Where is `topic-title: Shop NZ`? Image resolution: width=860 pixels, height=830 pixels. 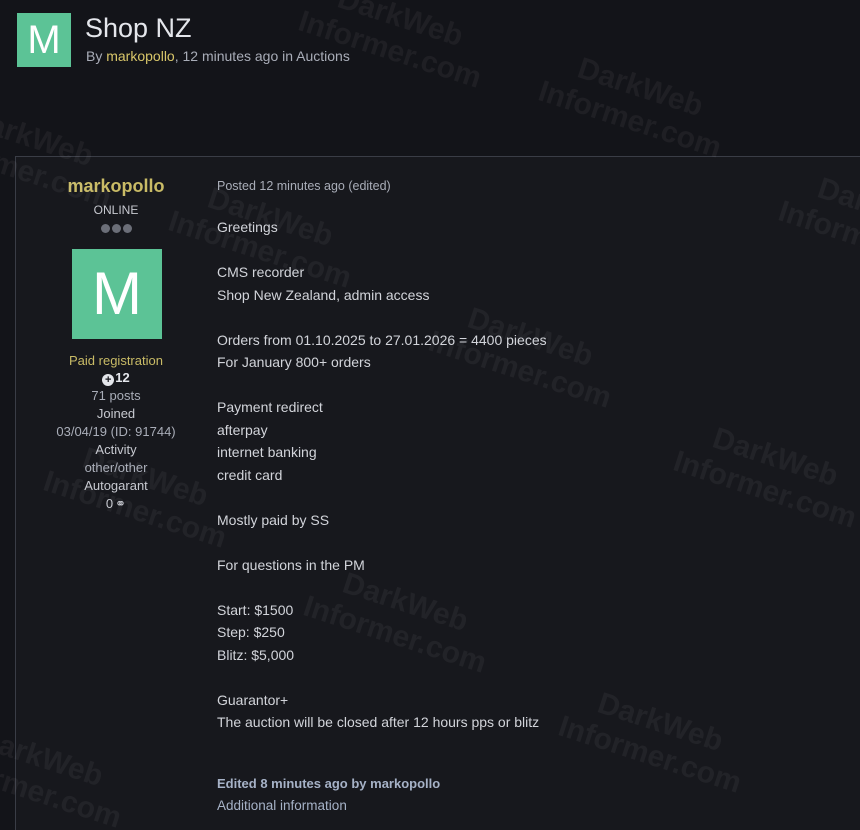
topic-title: Shop NZ is located at coordinates (138, 28).